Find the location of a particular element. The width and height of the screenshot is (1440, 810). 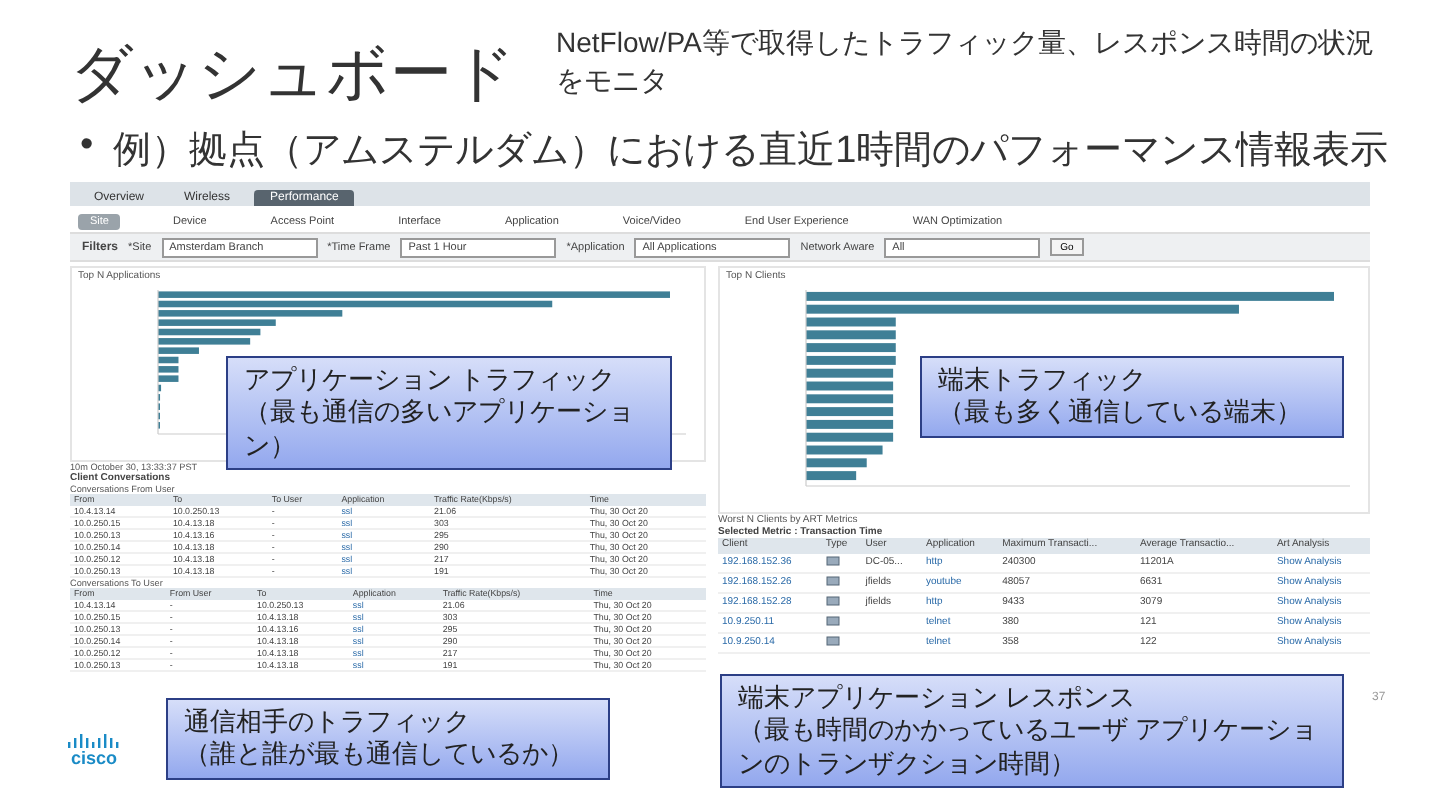

callout-heading: 端末アプリケーション レスポンス is located at coordinates (938, 698).